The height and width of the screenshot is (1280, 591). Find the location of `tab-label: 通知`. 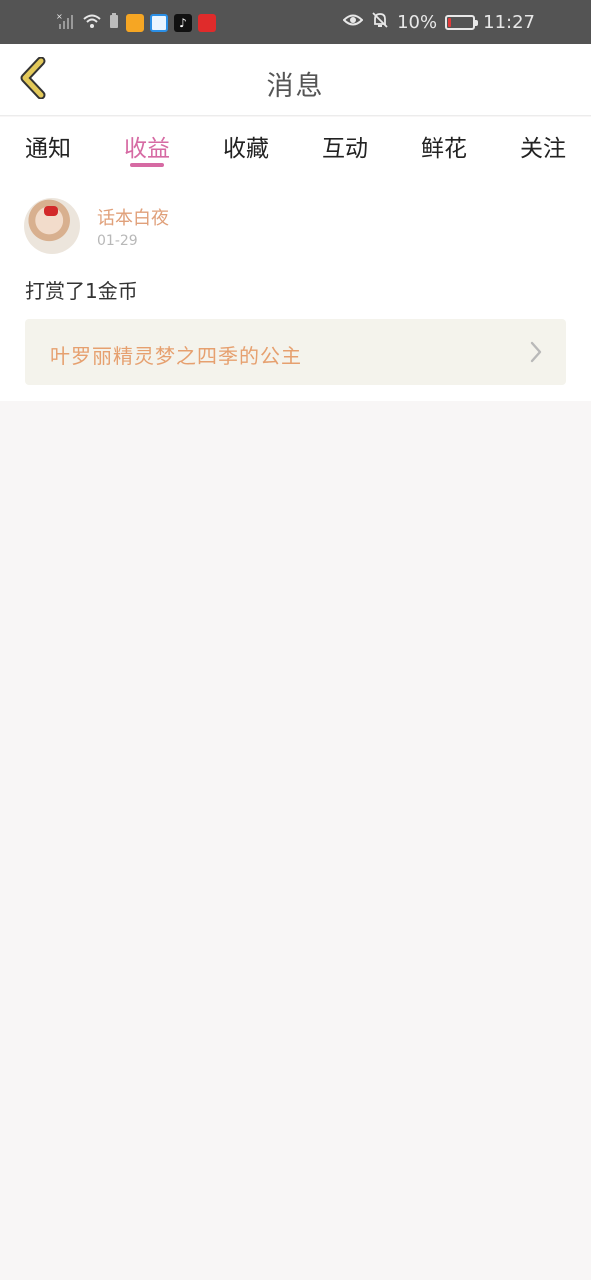

tab-label: 通知 is located at coordinates (48, 149).